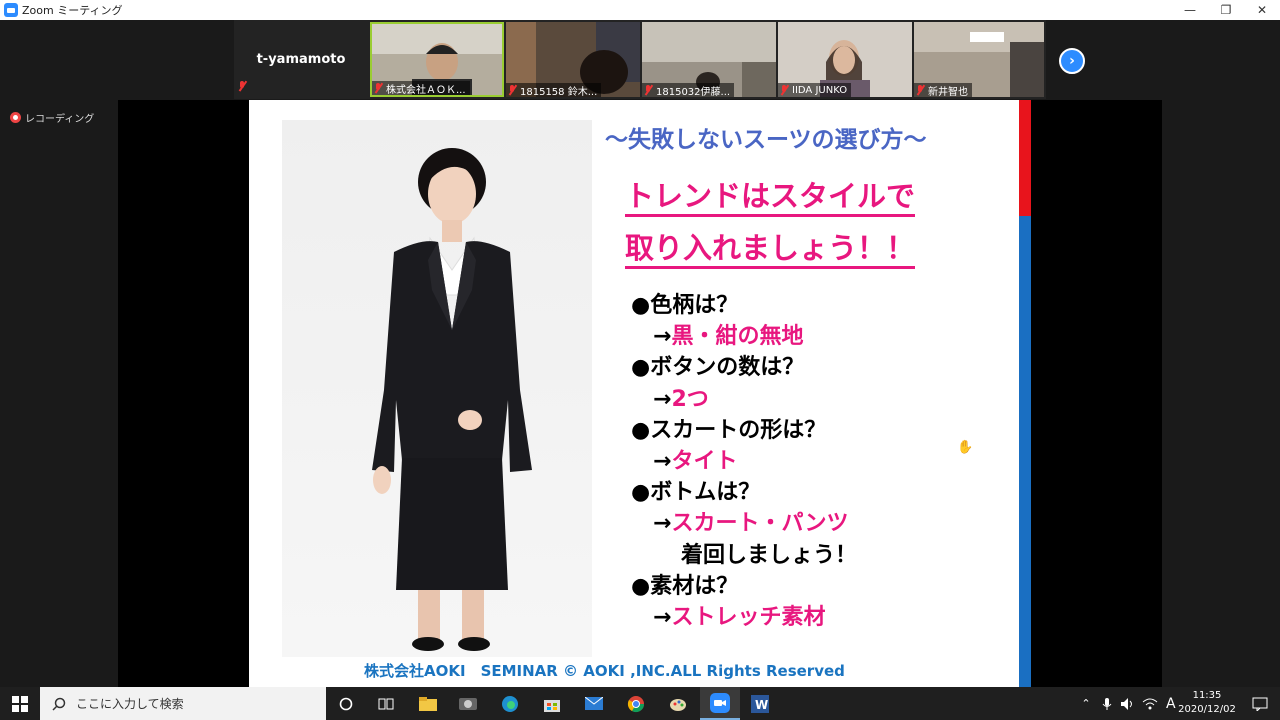  I want to click on checklist-question: ●素材は？, so click(685, 586).